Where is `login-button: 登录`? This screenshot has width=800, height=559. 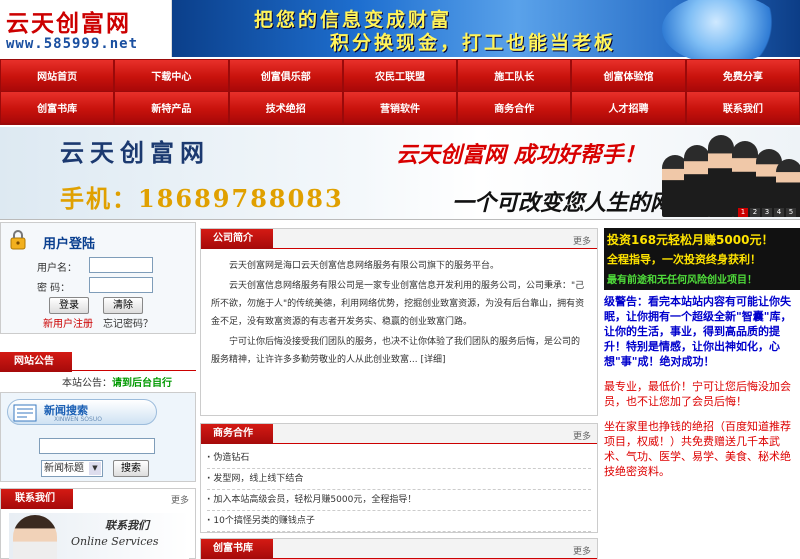 login-button: 登录 is located at coordinates (69, 305).